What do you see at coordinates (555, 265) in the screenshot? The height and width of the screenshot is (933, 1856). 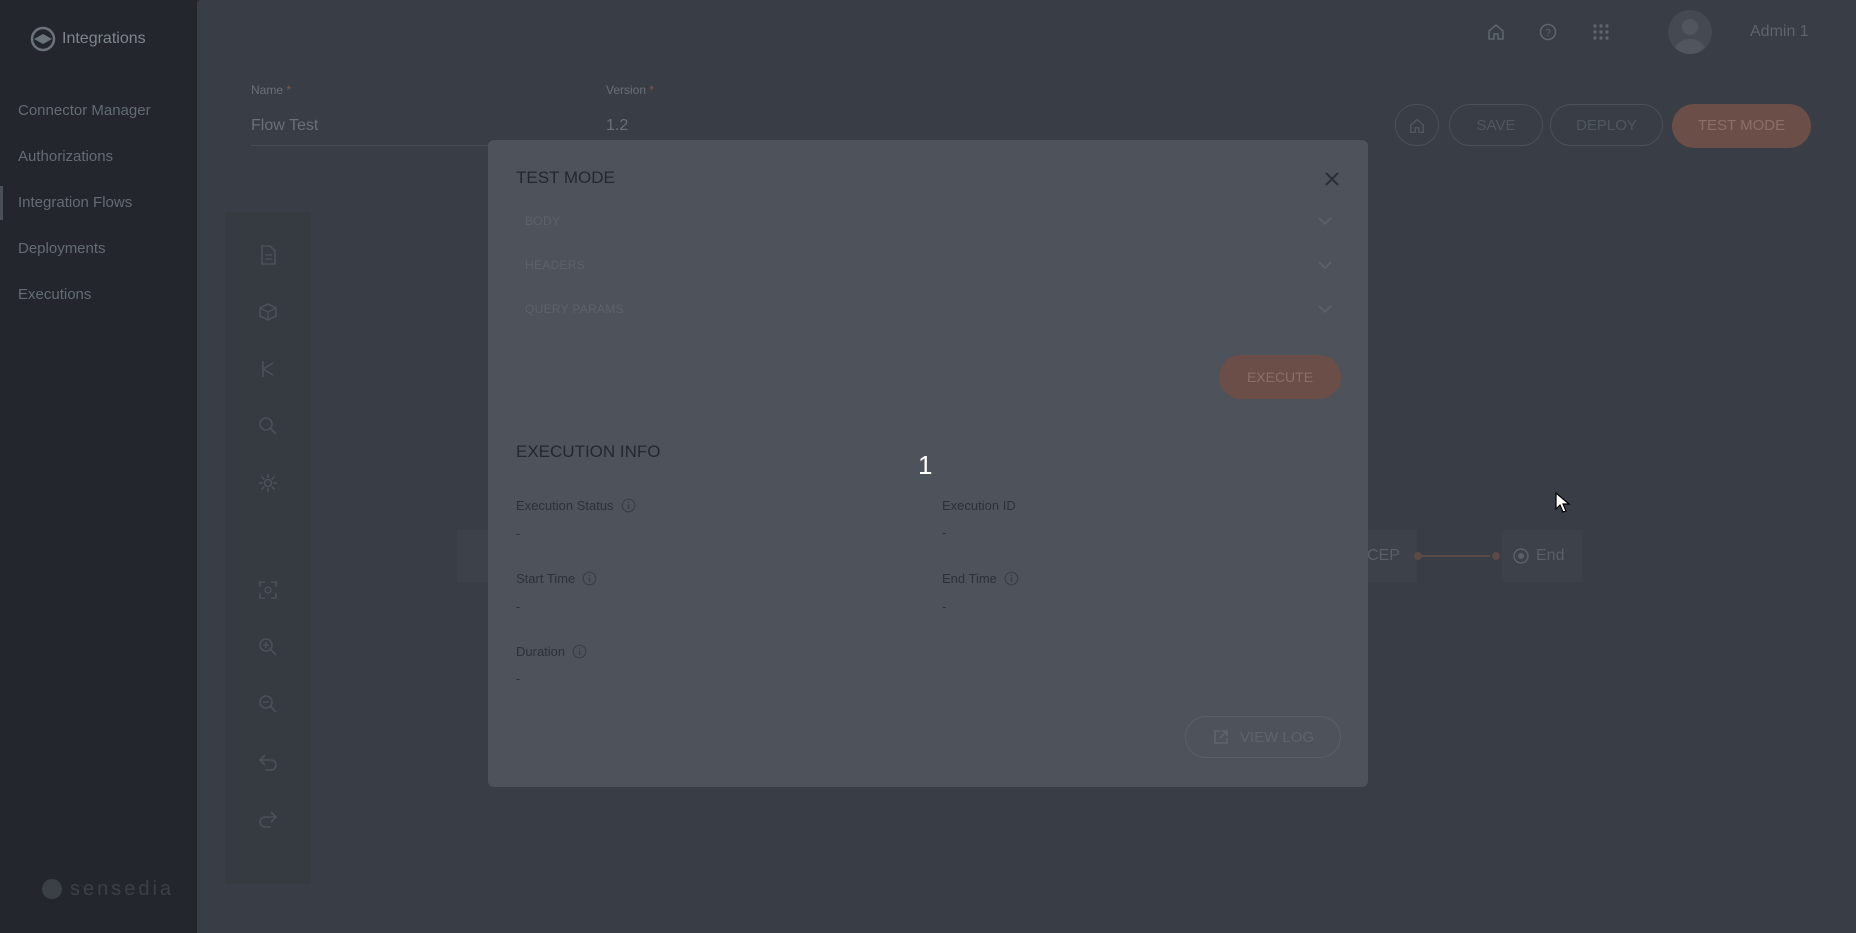 I see `accordion-headers-label: HEADERS` at bounding box center [555, 265].